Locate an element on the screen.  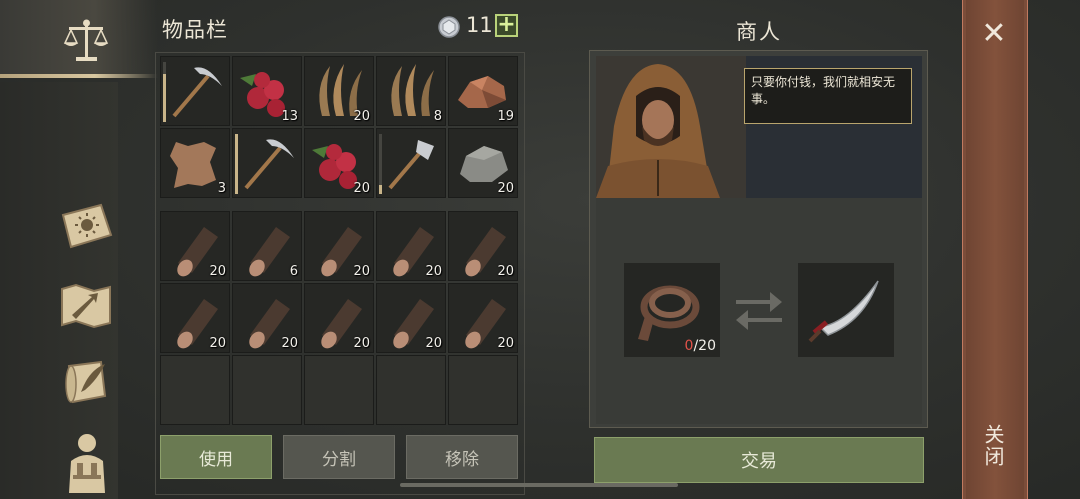
trade-receive-slot is located at coordinates (846, 310).